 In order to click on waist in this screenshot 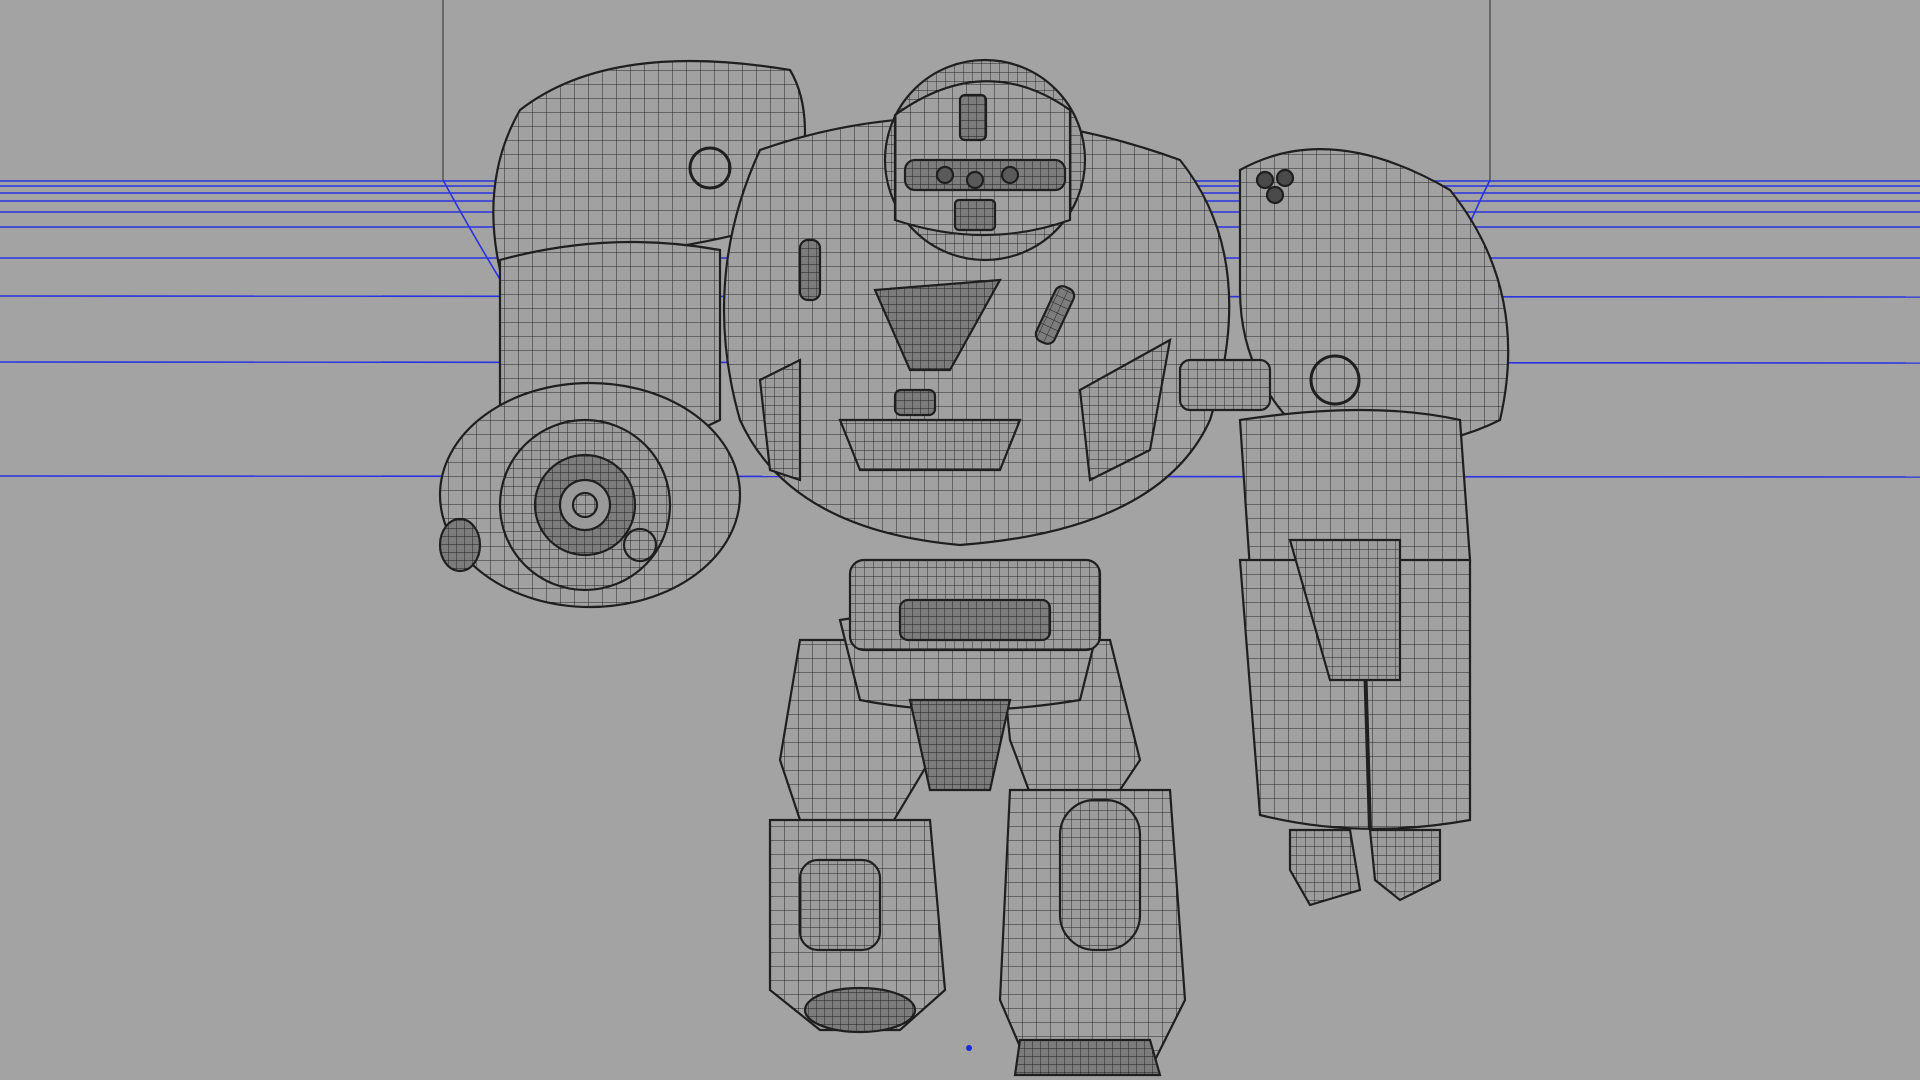, I will do `click(975, 605)`.